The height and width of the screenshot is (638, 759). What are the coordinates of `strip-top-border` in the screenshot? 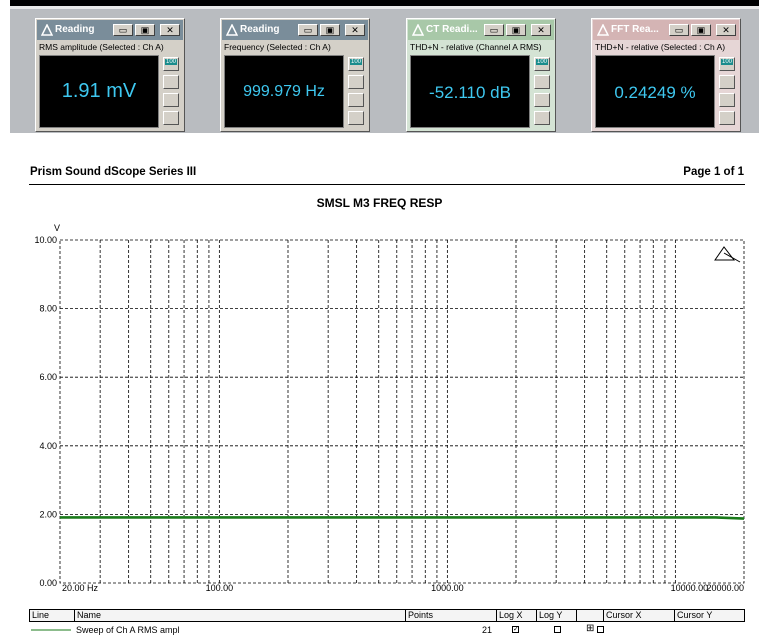 It's located at (384, 4).